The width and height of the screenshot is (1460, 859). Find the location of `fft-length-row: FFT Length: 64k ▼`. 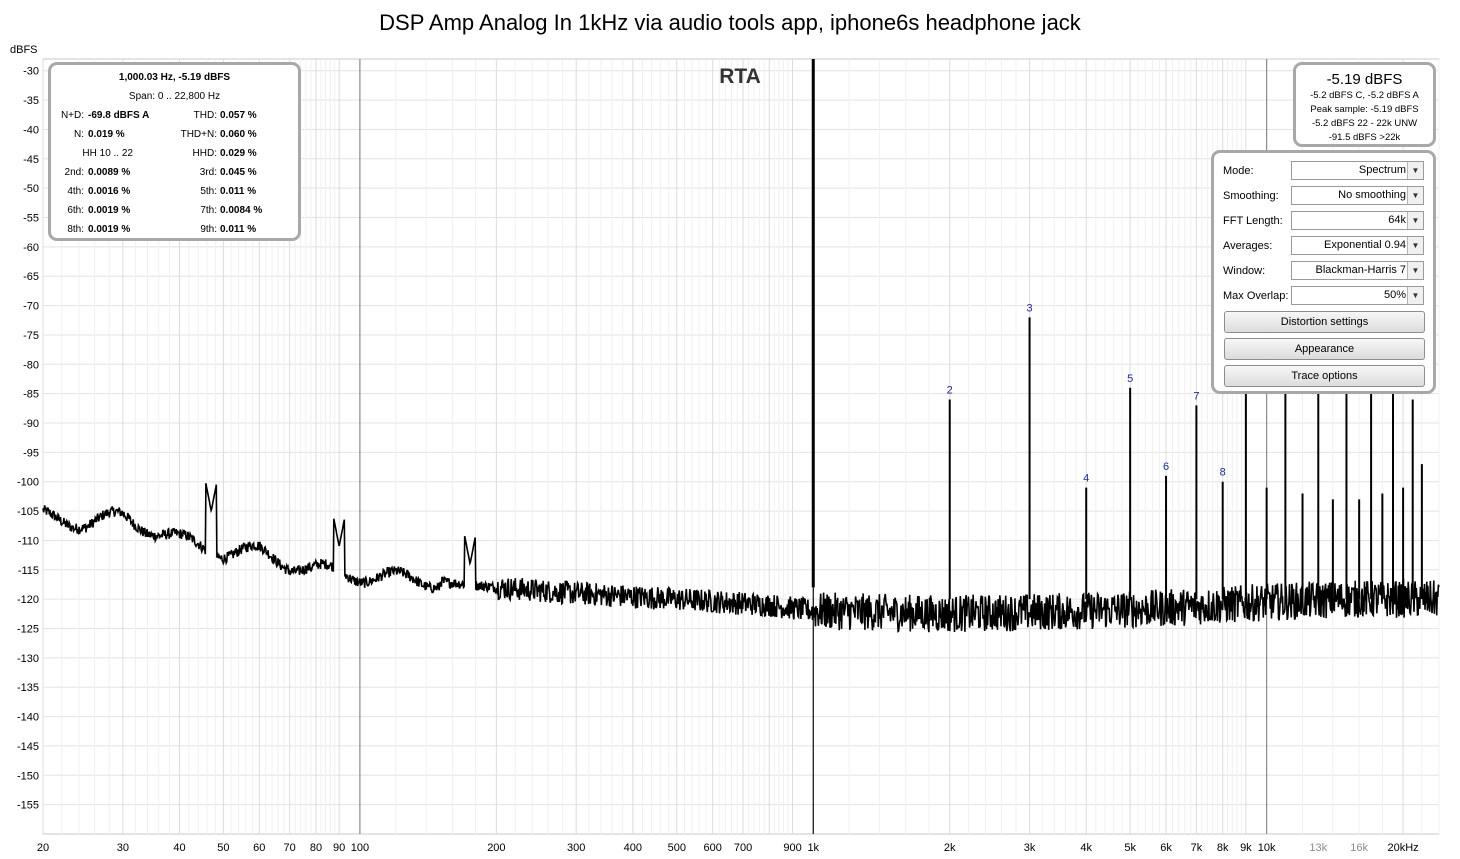

fft-length-row: FFT Length: 64k ▼ is located at coordinates (1323, 222).